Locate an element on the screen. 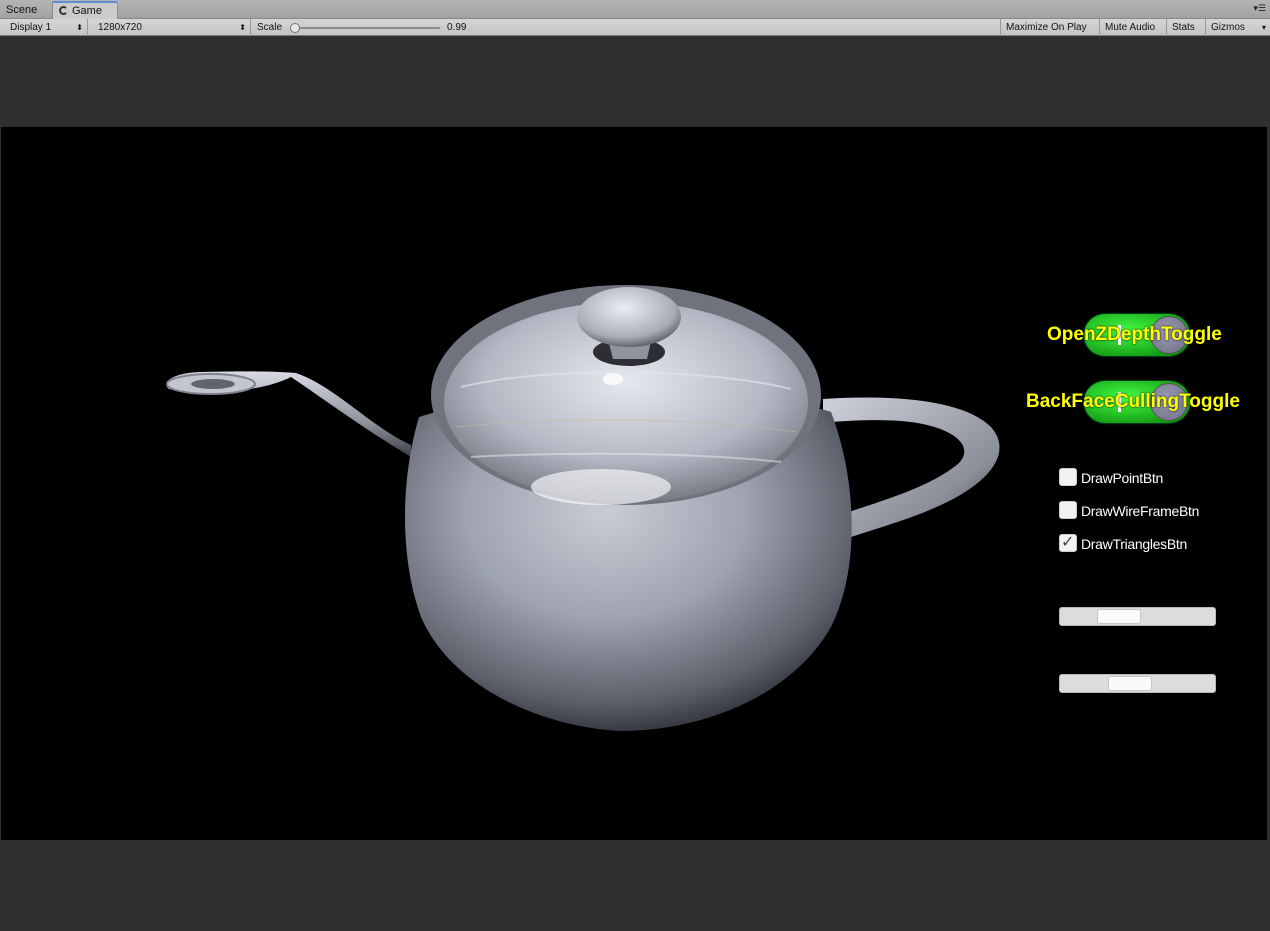  scale-slider-knob is located at coordinates (295, 28).